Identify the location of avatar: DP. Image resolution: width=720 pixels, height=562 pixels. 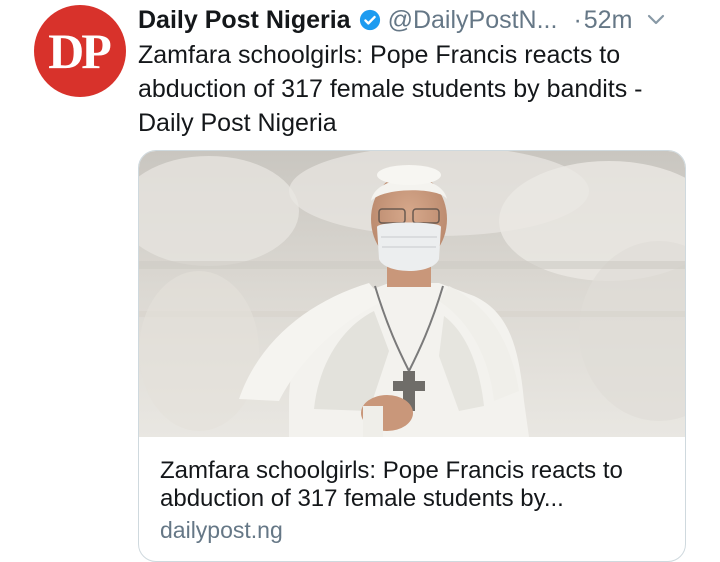
(80, 51).